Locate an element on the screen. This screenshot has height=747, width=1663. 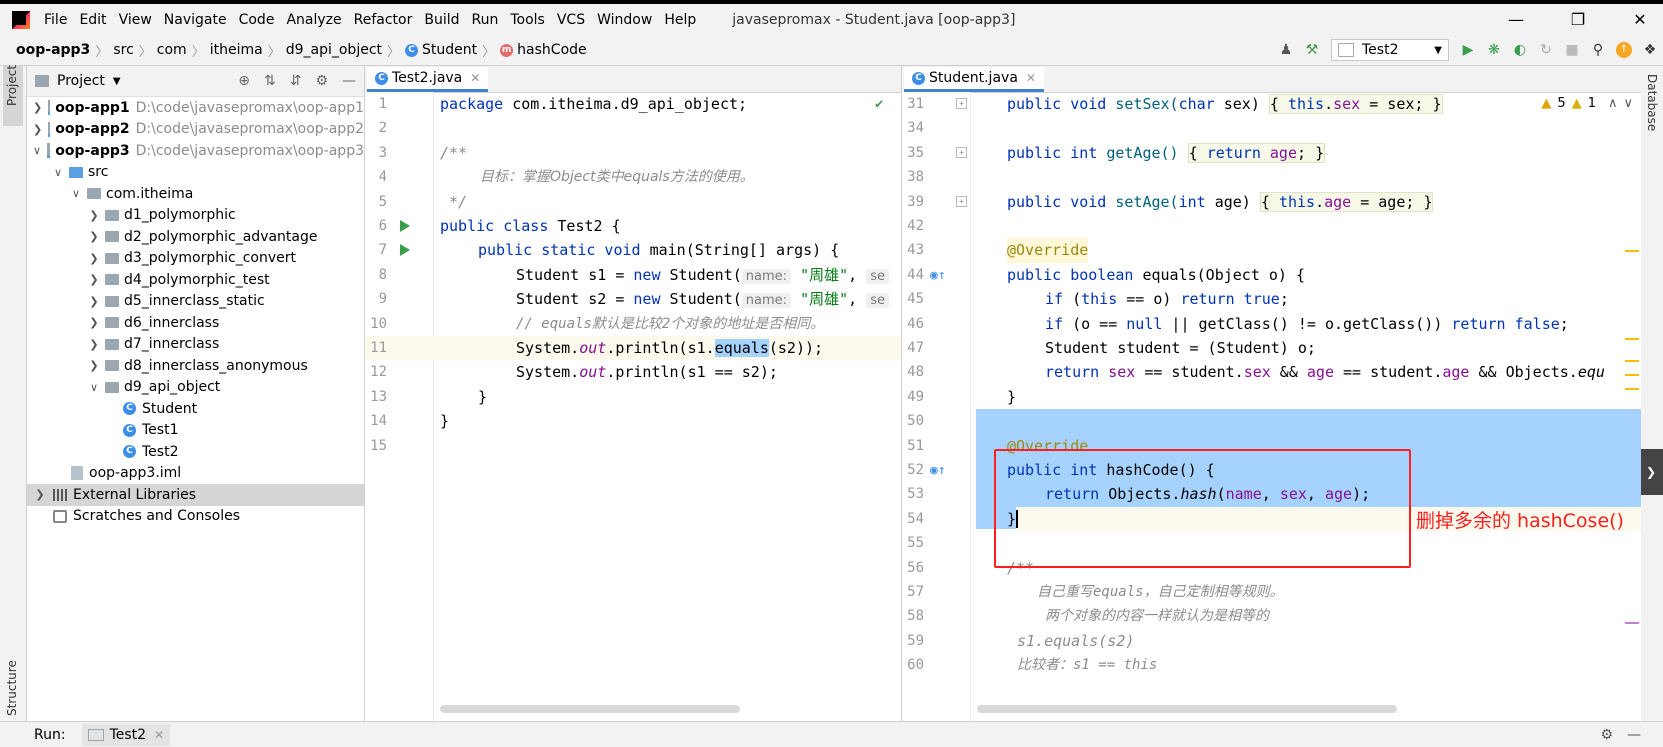
menu-file: File is located at coordinates (55, 20).